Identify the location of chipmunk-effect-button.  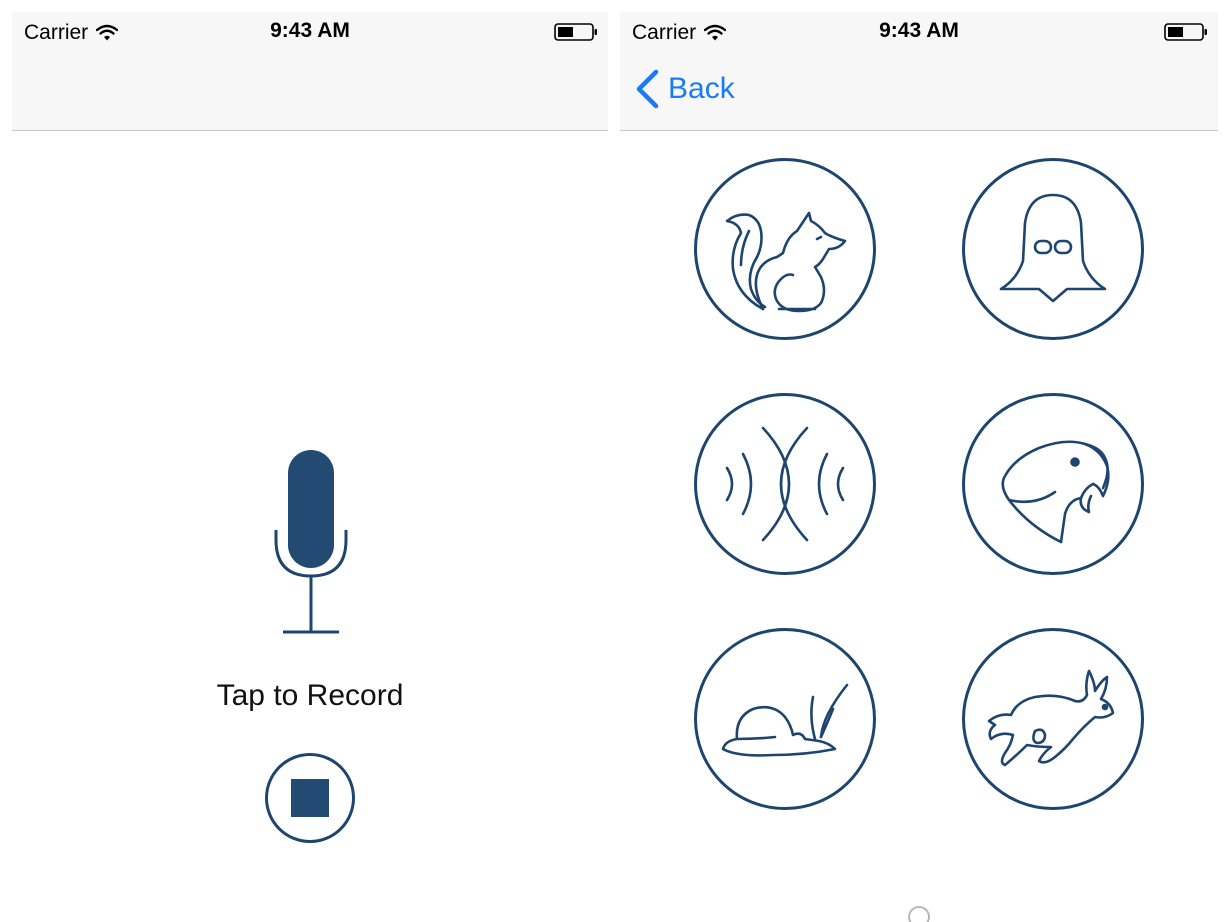
(785, 249).